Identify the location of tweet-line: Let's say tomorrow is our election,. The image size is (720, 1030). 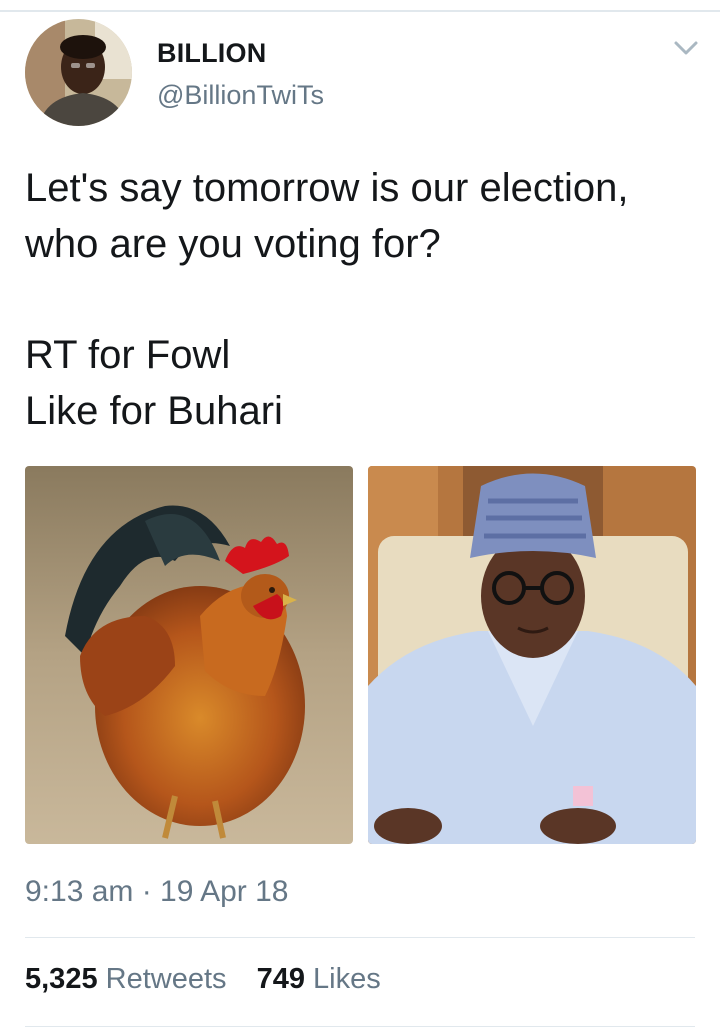
(327, 188).